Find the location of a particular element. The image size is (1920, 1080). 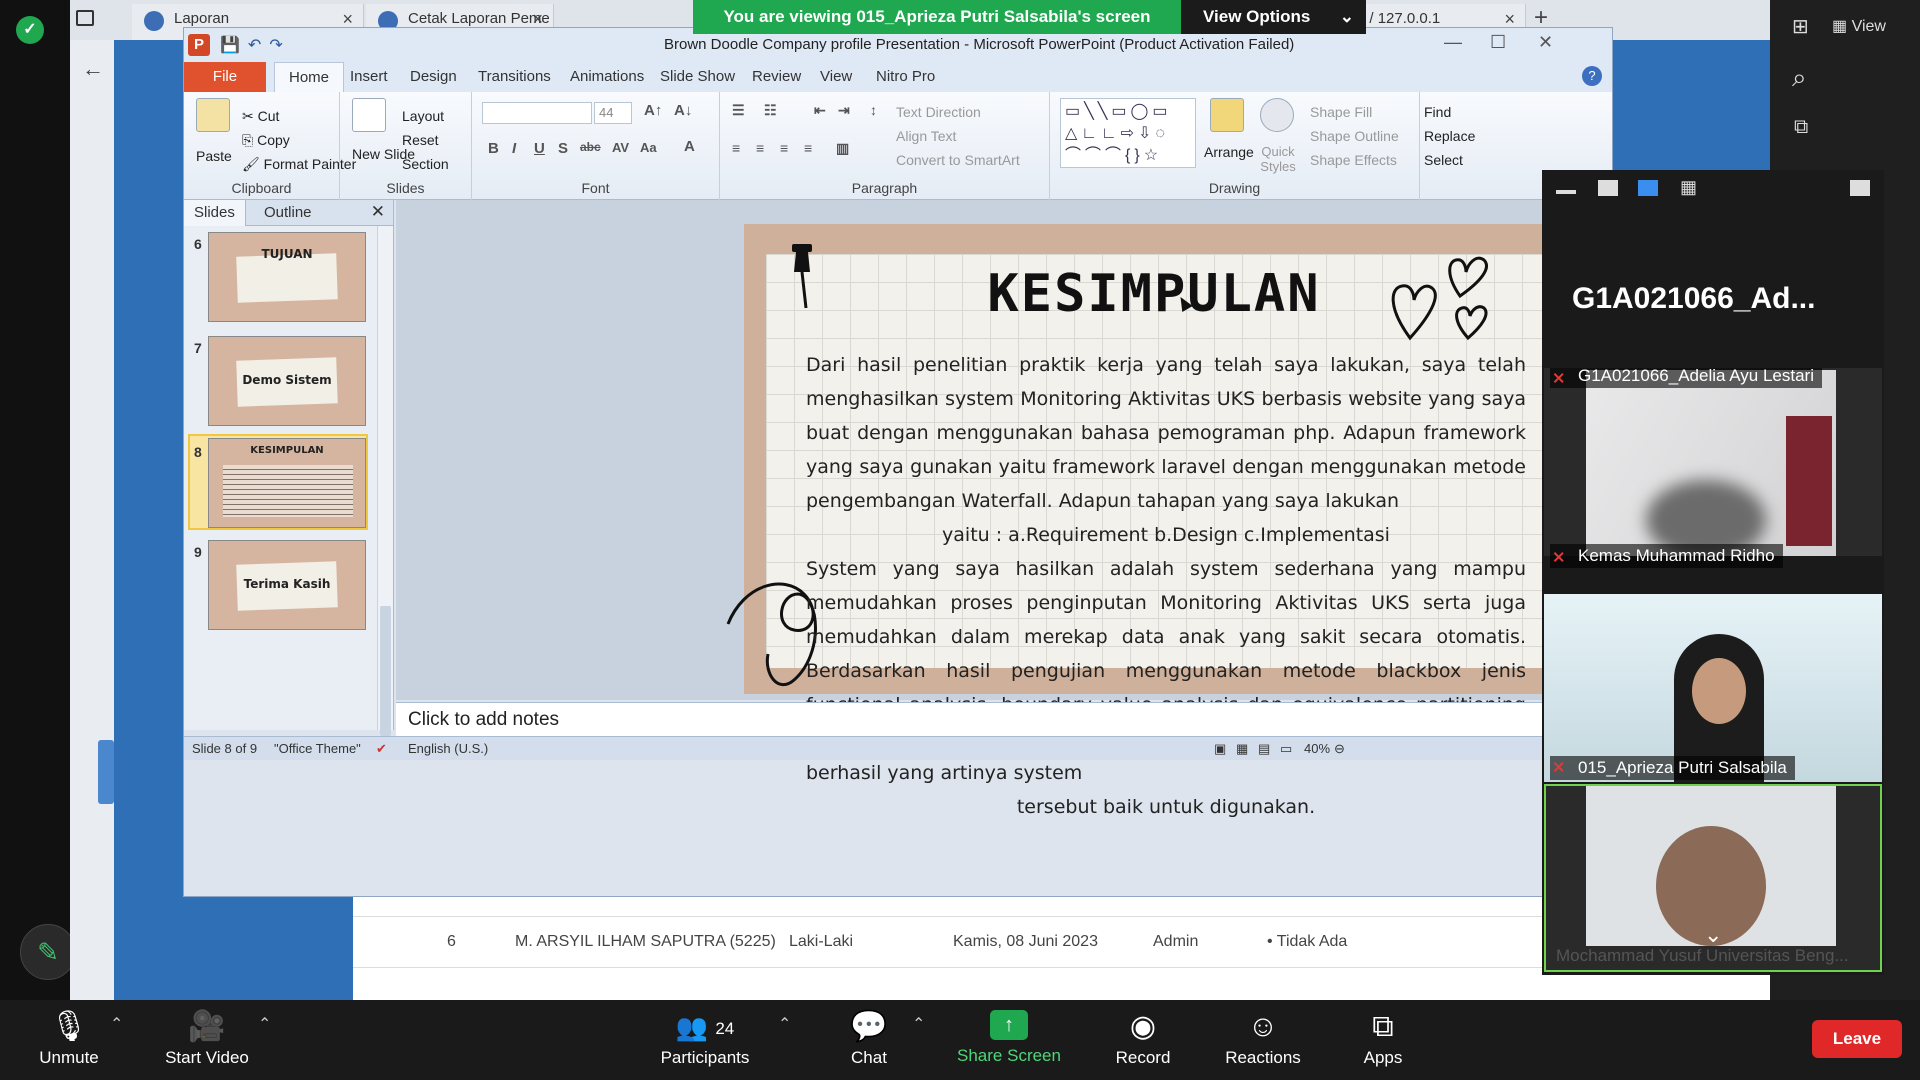

italic-icon: I is located at coordinates (514, 148).